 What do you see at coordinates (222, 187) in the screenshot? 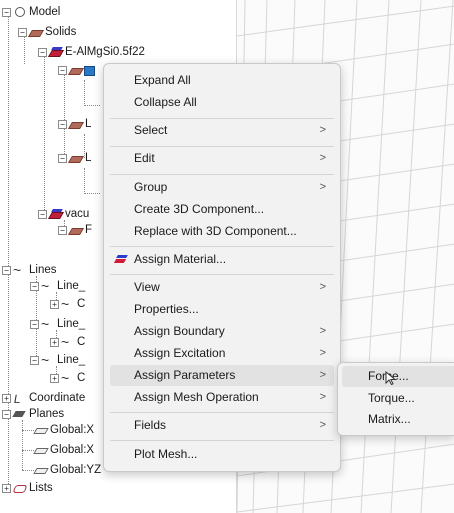
I see `menu-item-group: Group >` at bounding box center [222, 187].